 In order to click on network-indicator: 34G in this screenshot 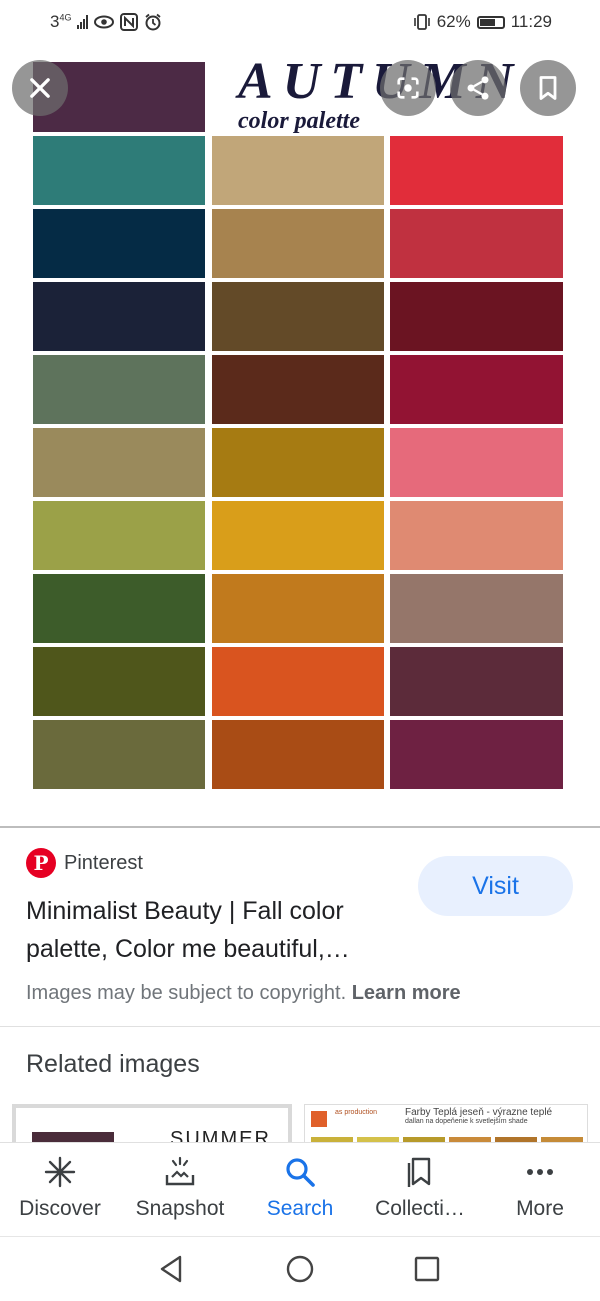, I will do `click(61, 21)`.